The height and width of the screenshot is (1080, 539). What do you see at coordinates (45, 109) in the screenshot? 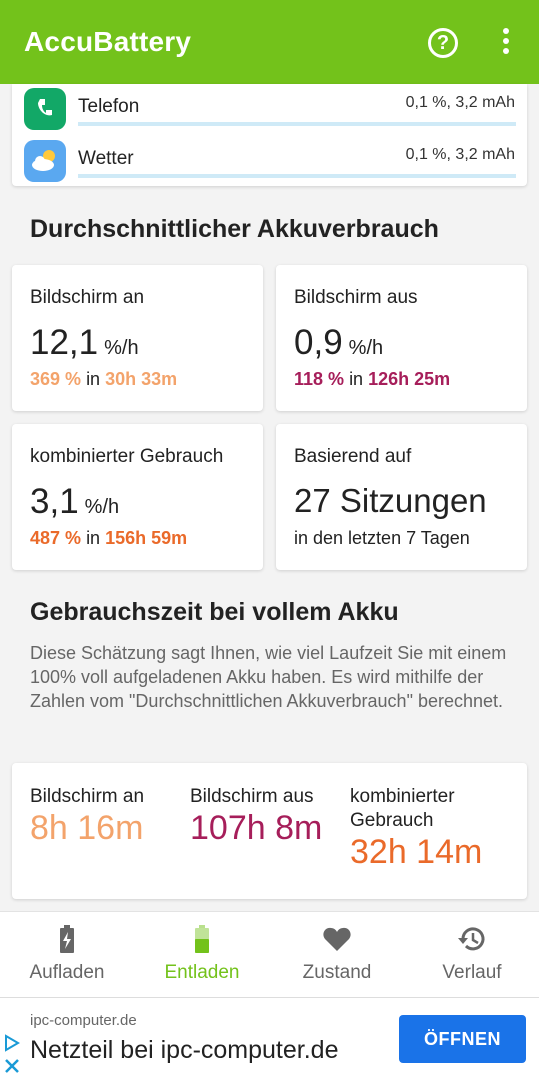
I see `phone-icon` at bounding box center [45, 109].